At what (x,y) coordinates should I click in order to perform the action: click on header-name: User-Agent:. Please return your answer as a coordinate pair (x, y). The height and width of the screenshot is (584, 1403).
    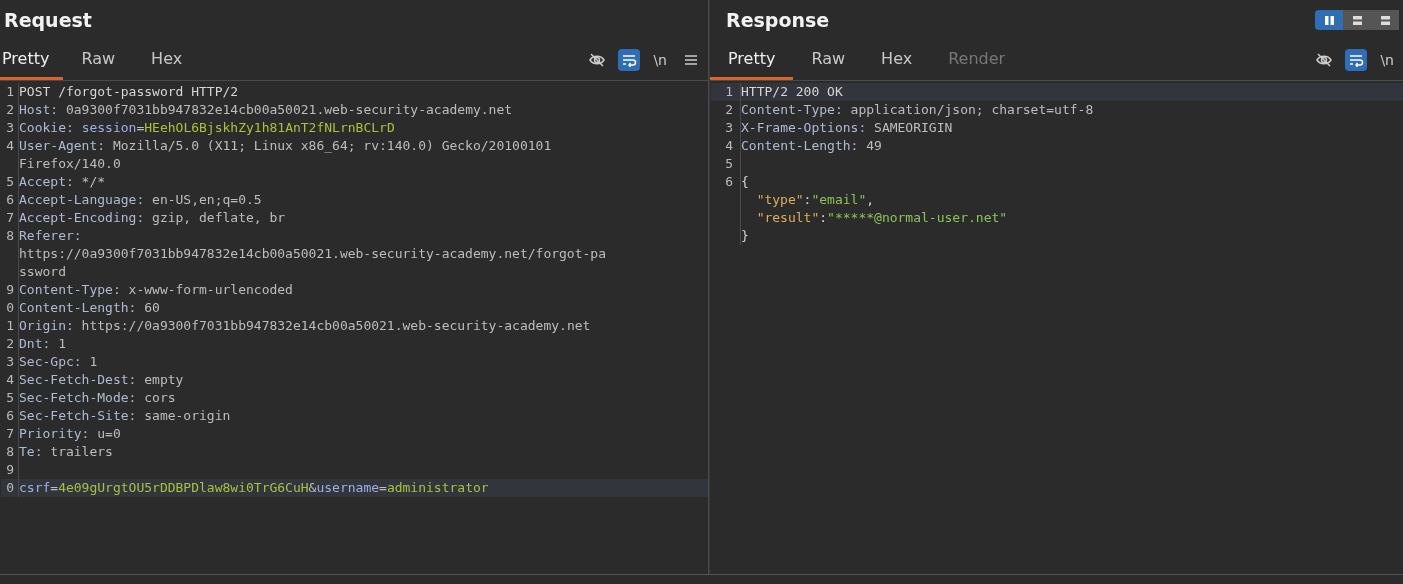
    Looking at the image, I should click on (62, 146).